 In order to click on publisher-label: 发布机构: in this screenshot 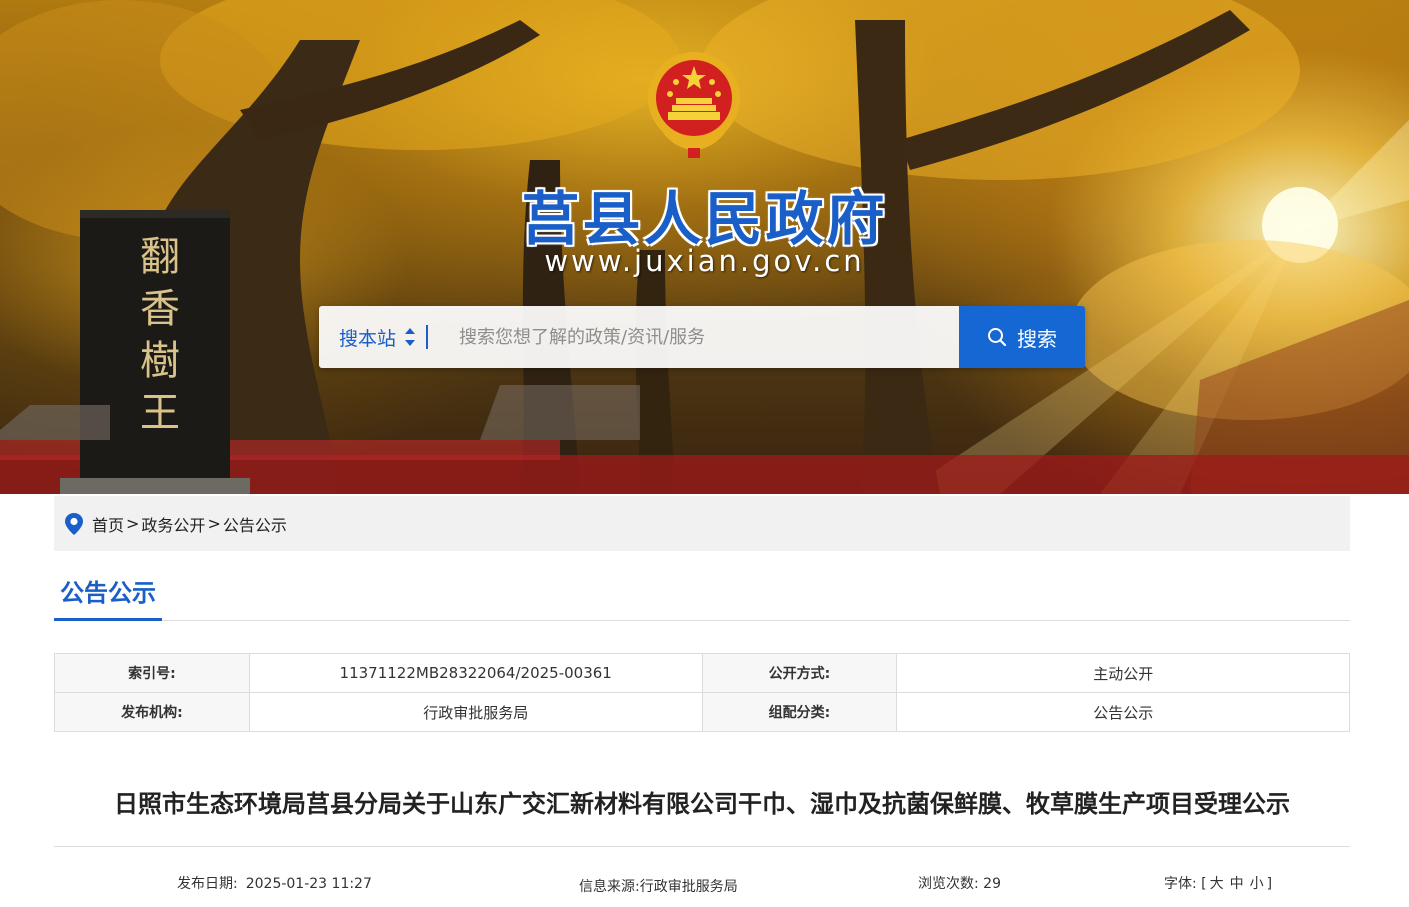, I will do `click(152, 712)`.